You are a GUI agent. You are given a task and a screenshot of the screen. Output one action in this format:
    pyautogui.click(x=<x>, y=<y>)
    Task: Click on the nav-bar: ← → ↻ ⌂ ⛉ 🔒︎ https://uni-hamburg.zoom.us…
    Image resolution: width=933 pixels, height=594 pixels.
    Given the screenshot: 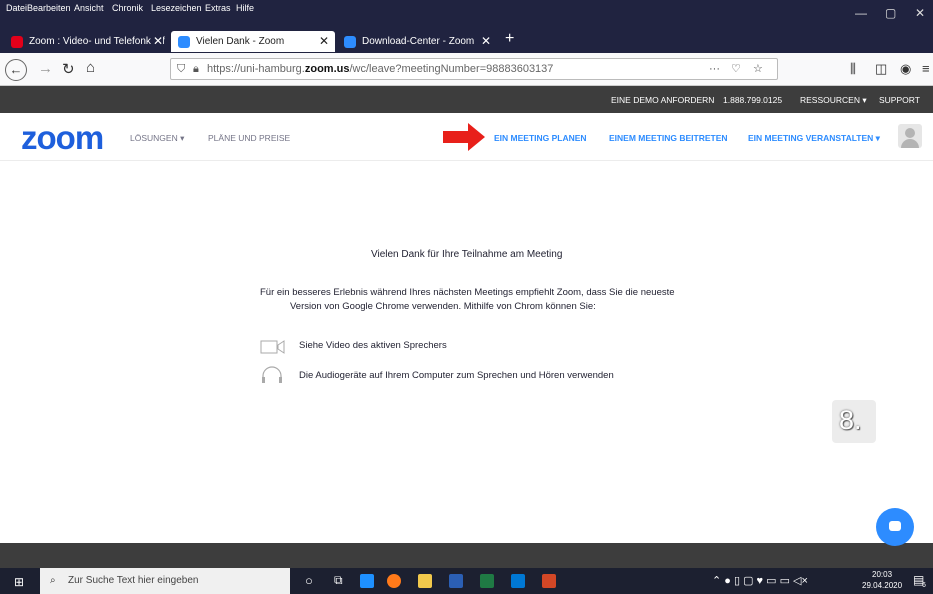 What is the action you would take?
    pyautogui.click(x=466, y=69)
    